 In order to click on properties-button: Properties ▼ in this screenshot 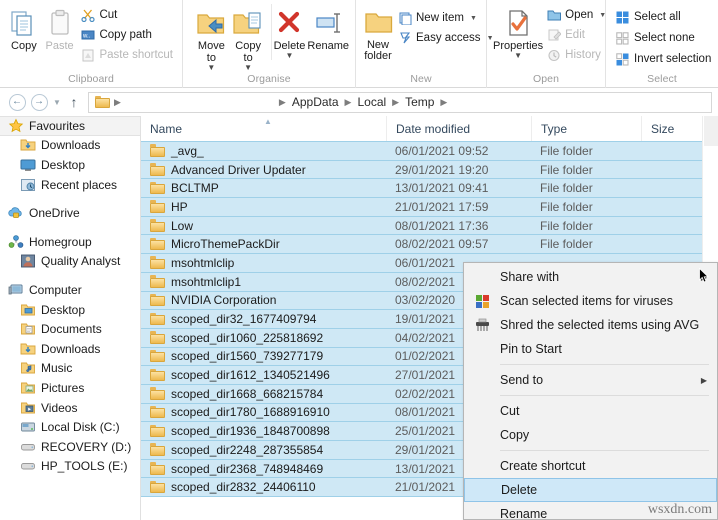, I will do `click(518, 32)`.